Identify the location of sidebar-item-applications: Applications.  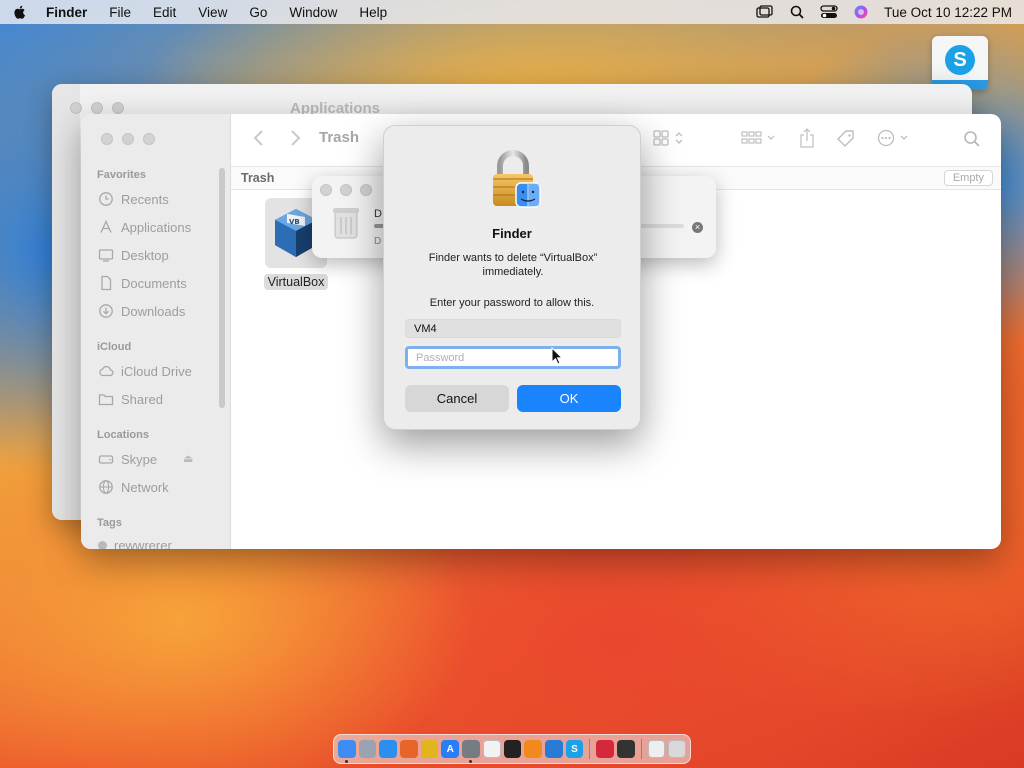
(144, 227).